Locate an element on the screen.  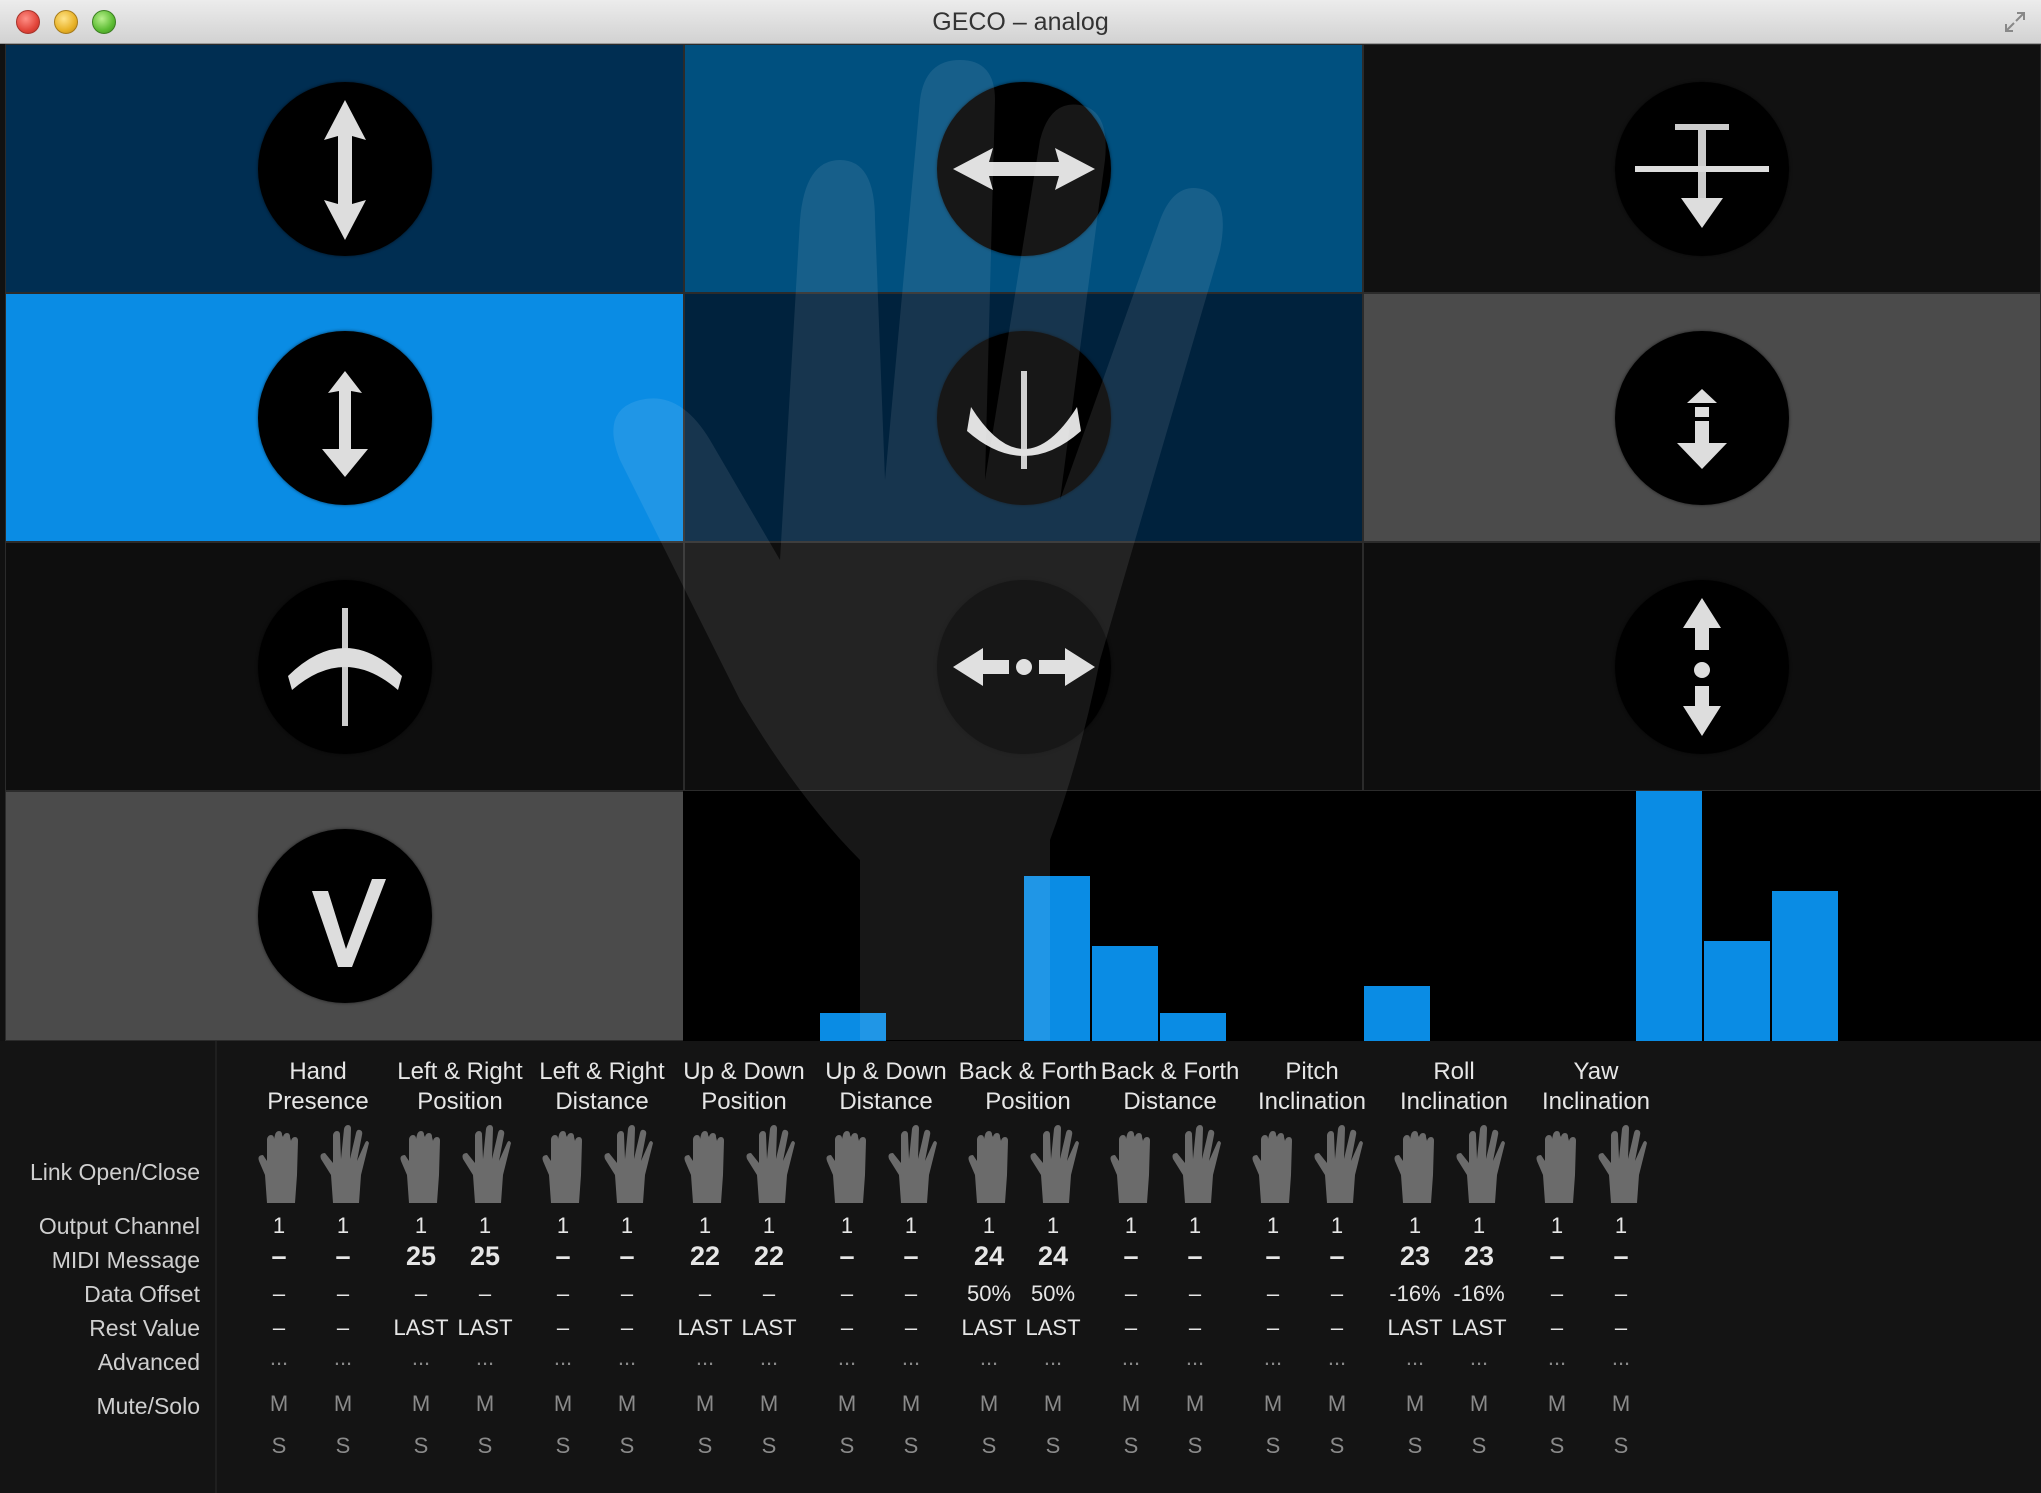
column-header: Left & Right Position is located at coordinates (460, 1087).